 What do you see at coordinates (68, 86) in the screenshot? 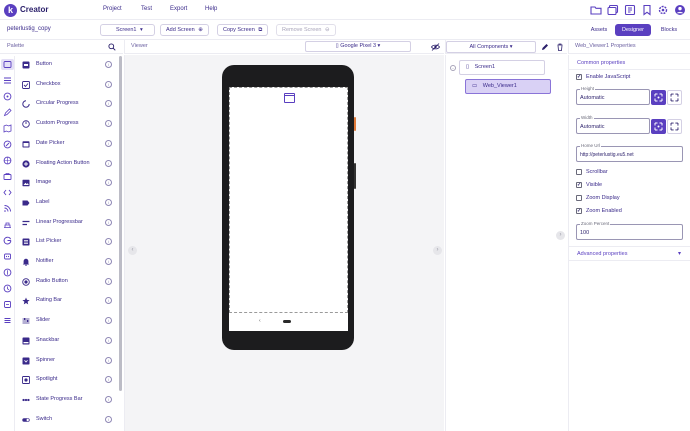
I see `palette-item-checkbox: Checkbox i` at bounding box center [68, 86].